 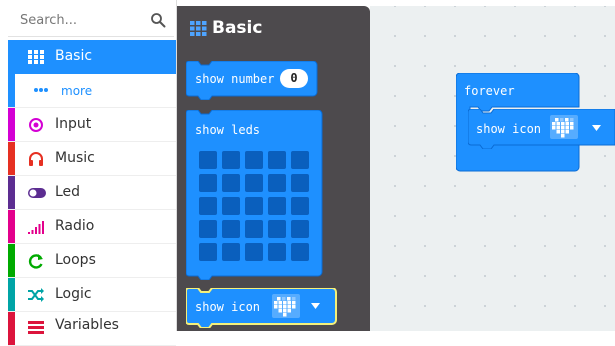 I want to click on number-input: 0, so click(x=294, y=78).